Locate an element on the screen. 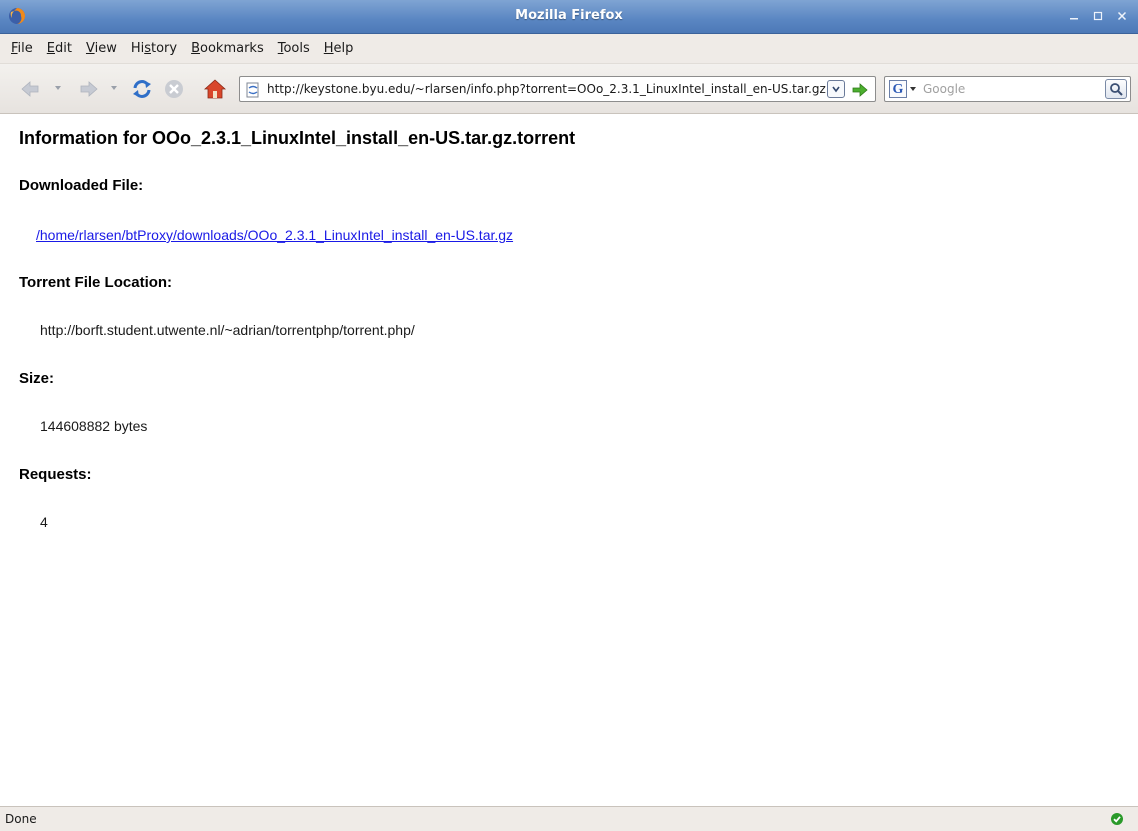  requests-heading: Requests: is located at coordinates (55, 474).